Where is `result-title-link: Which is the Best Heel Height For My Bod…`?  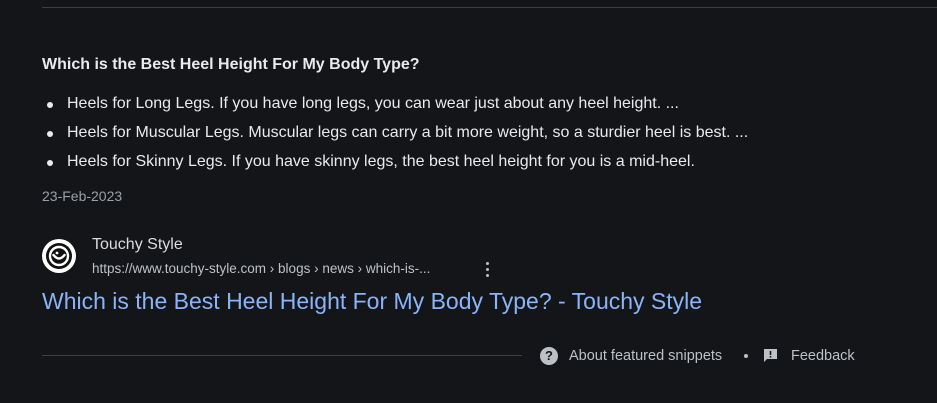 result-title-link: Which is the Best Heel Height For My Bod… is located at coordinates (372, 301).